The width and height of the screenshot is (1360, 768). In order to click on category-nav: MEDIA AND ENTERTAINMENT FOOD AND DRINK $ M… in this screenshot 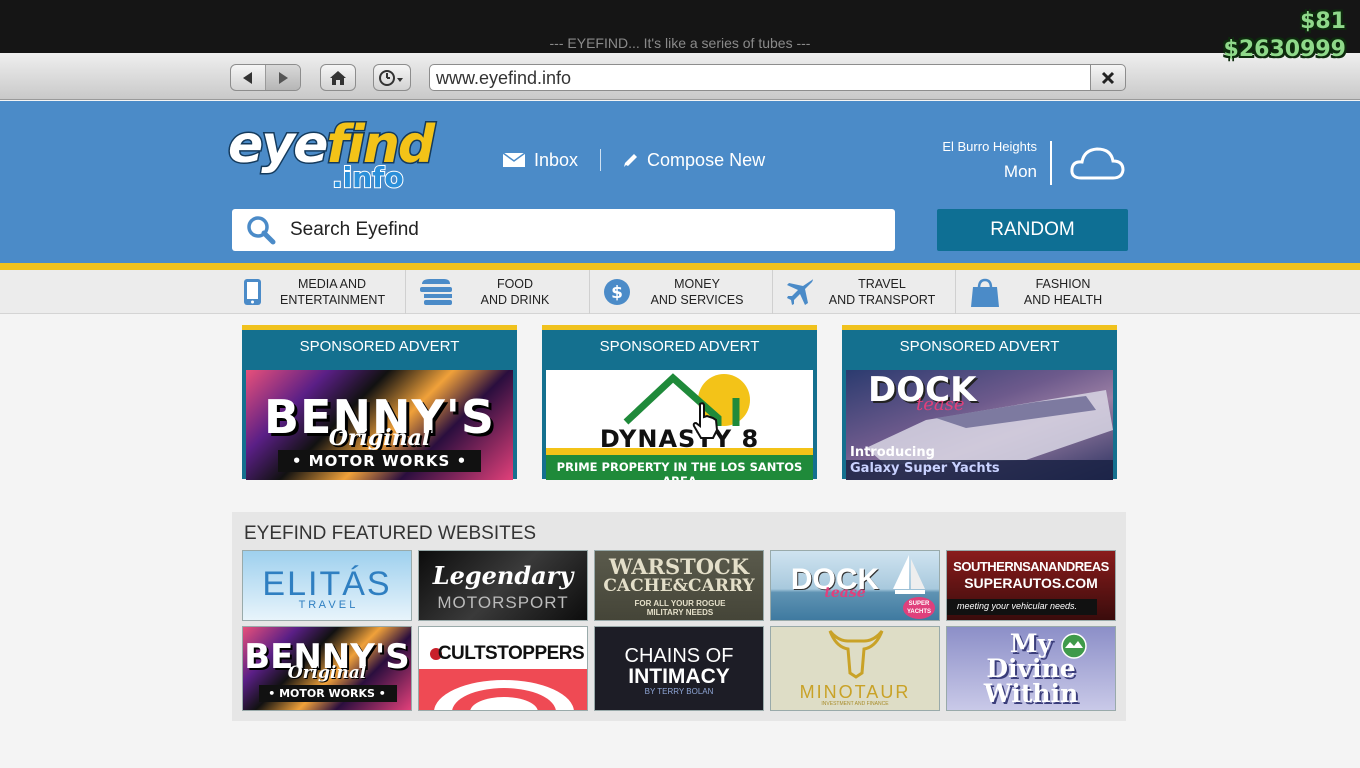, I will do `click(680, 292)`.